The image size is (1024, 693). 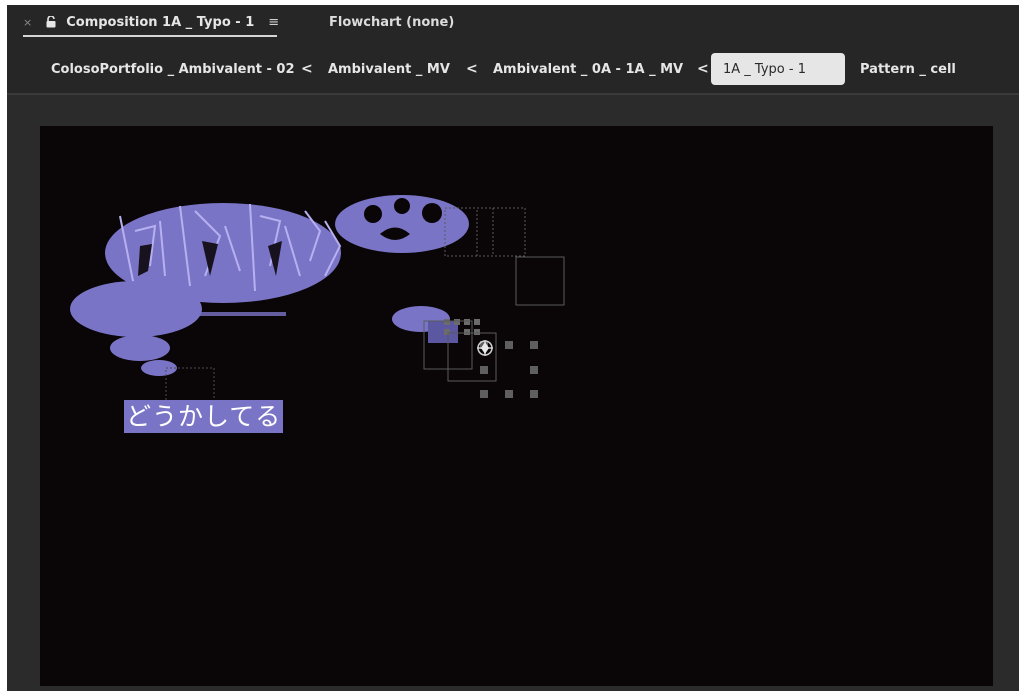 I want to click on breadcrumb-item-label: ColosoPortfolio _ Ambivalent - 02, so click(x=173, y=69).